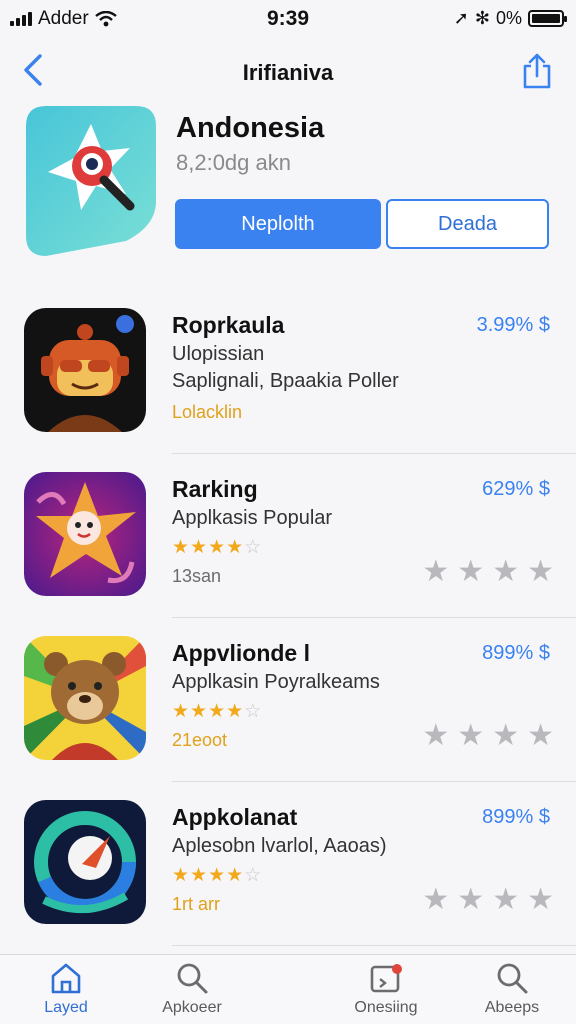 The image size is (576, 1024). I want to click on app-name: Appkolanat, so click(235, 817).